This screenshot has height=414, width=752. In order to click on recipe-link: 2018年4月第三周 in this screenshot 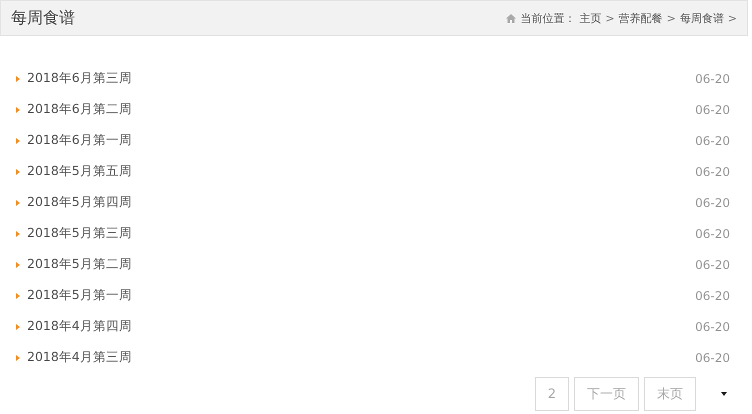, I will do `click(361, 357)`.